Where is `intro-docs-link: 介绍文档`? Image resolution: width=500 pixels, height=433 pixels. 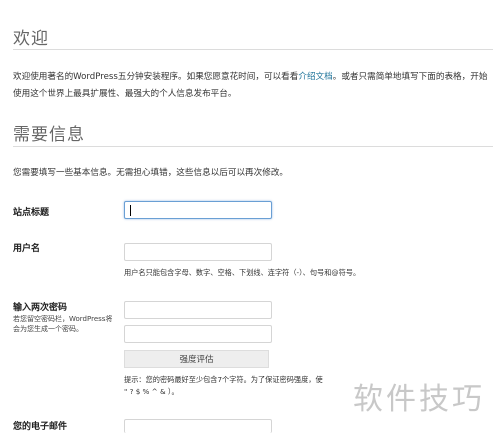
intro-docs-link: 介绍文档 is located at coordinates (315, 77).